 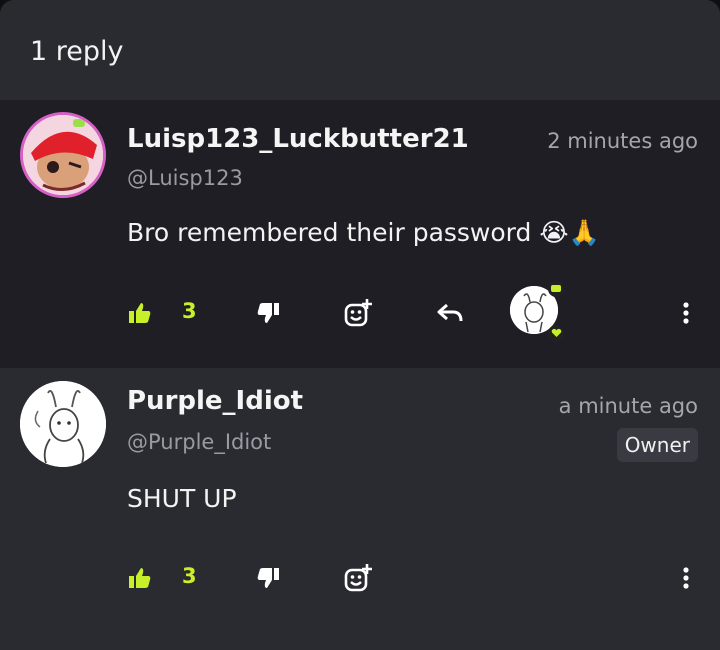 What do you see at coordinates (77, 51) in the screenshot?
I see `reply-count: 1 reply` at bounding box center [77, 51].